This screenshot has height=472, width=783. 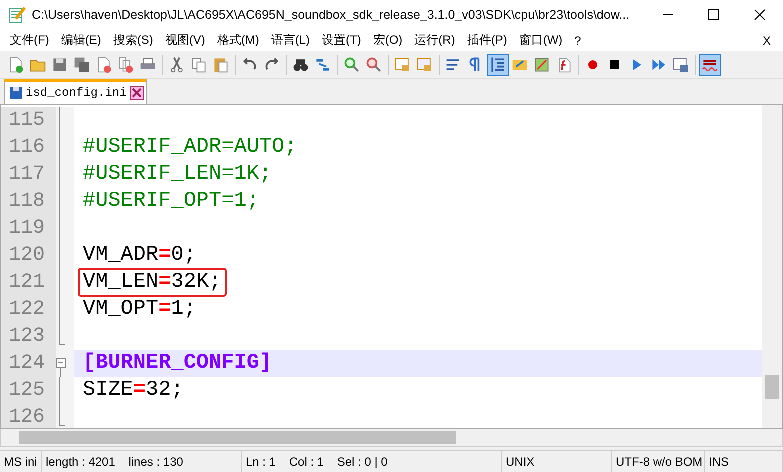 What do you see at coordinates (28, 416) in the screenshot?
I see `line-number: 126` at bounding box center [28, 416].